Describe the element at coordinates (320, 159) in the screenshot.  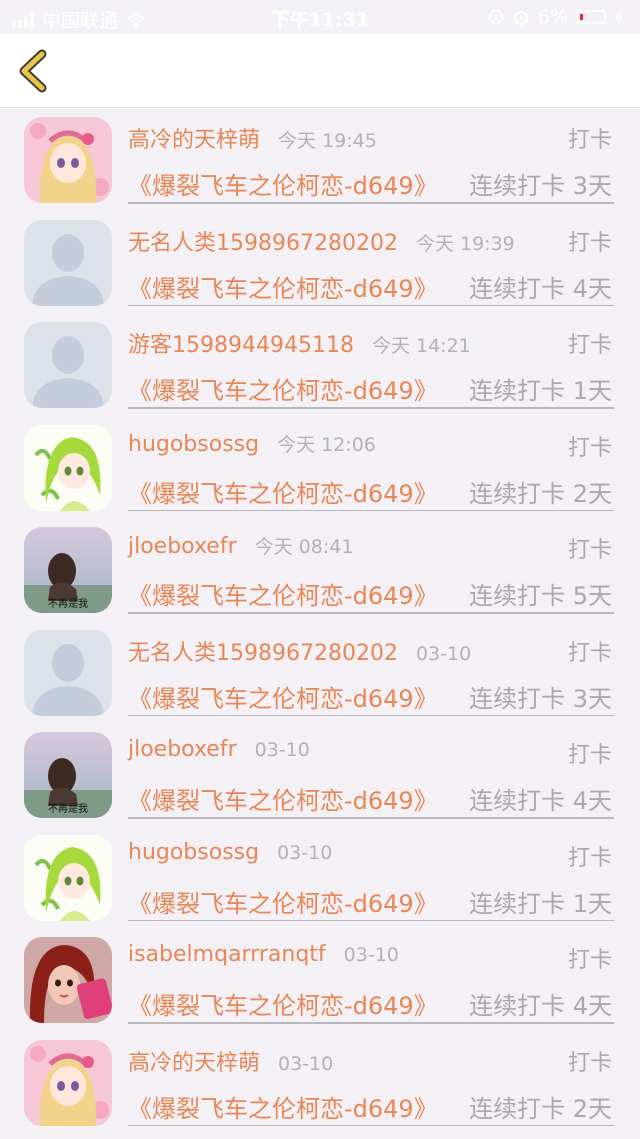
I see `list-item: 高冷的天梓萌 今天 19:45 打卡《爆裂飞车之伦柯恋-d649》 连续打卡 3天` at that location.